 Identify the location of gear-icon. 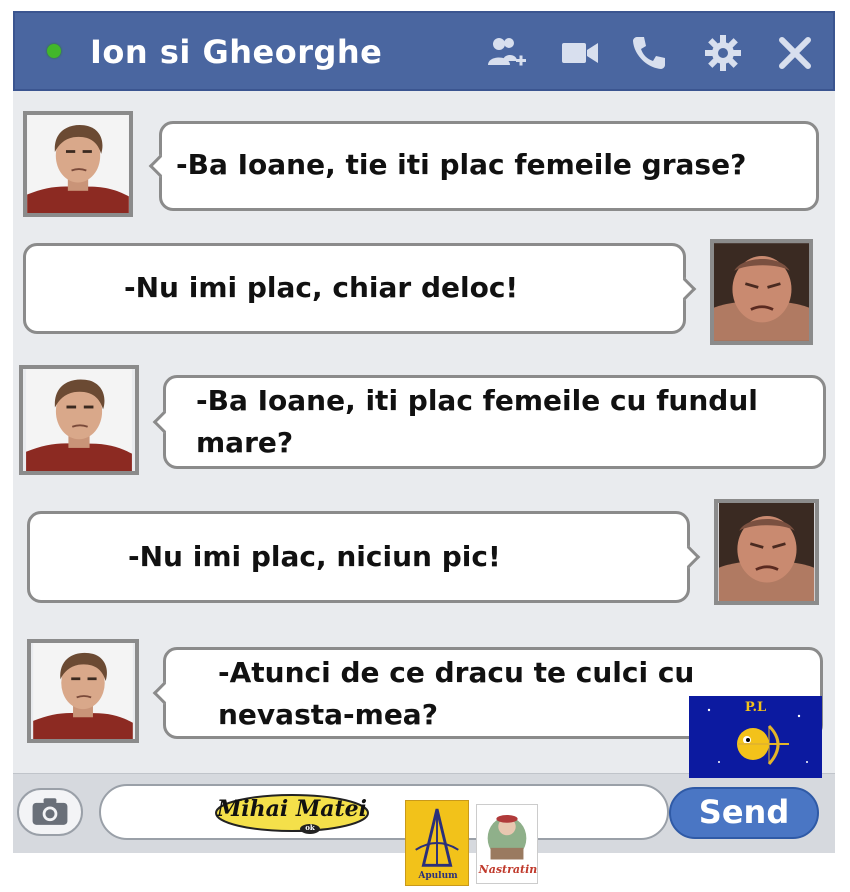
(723, 53).